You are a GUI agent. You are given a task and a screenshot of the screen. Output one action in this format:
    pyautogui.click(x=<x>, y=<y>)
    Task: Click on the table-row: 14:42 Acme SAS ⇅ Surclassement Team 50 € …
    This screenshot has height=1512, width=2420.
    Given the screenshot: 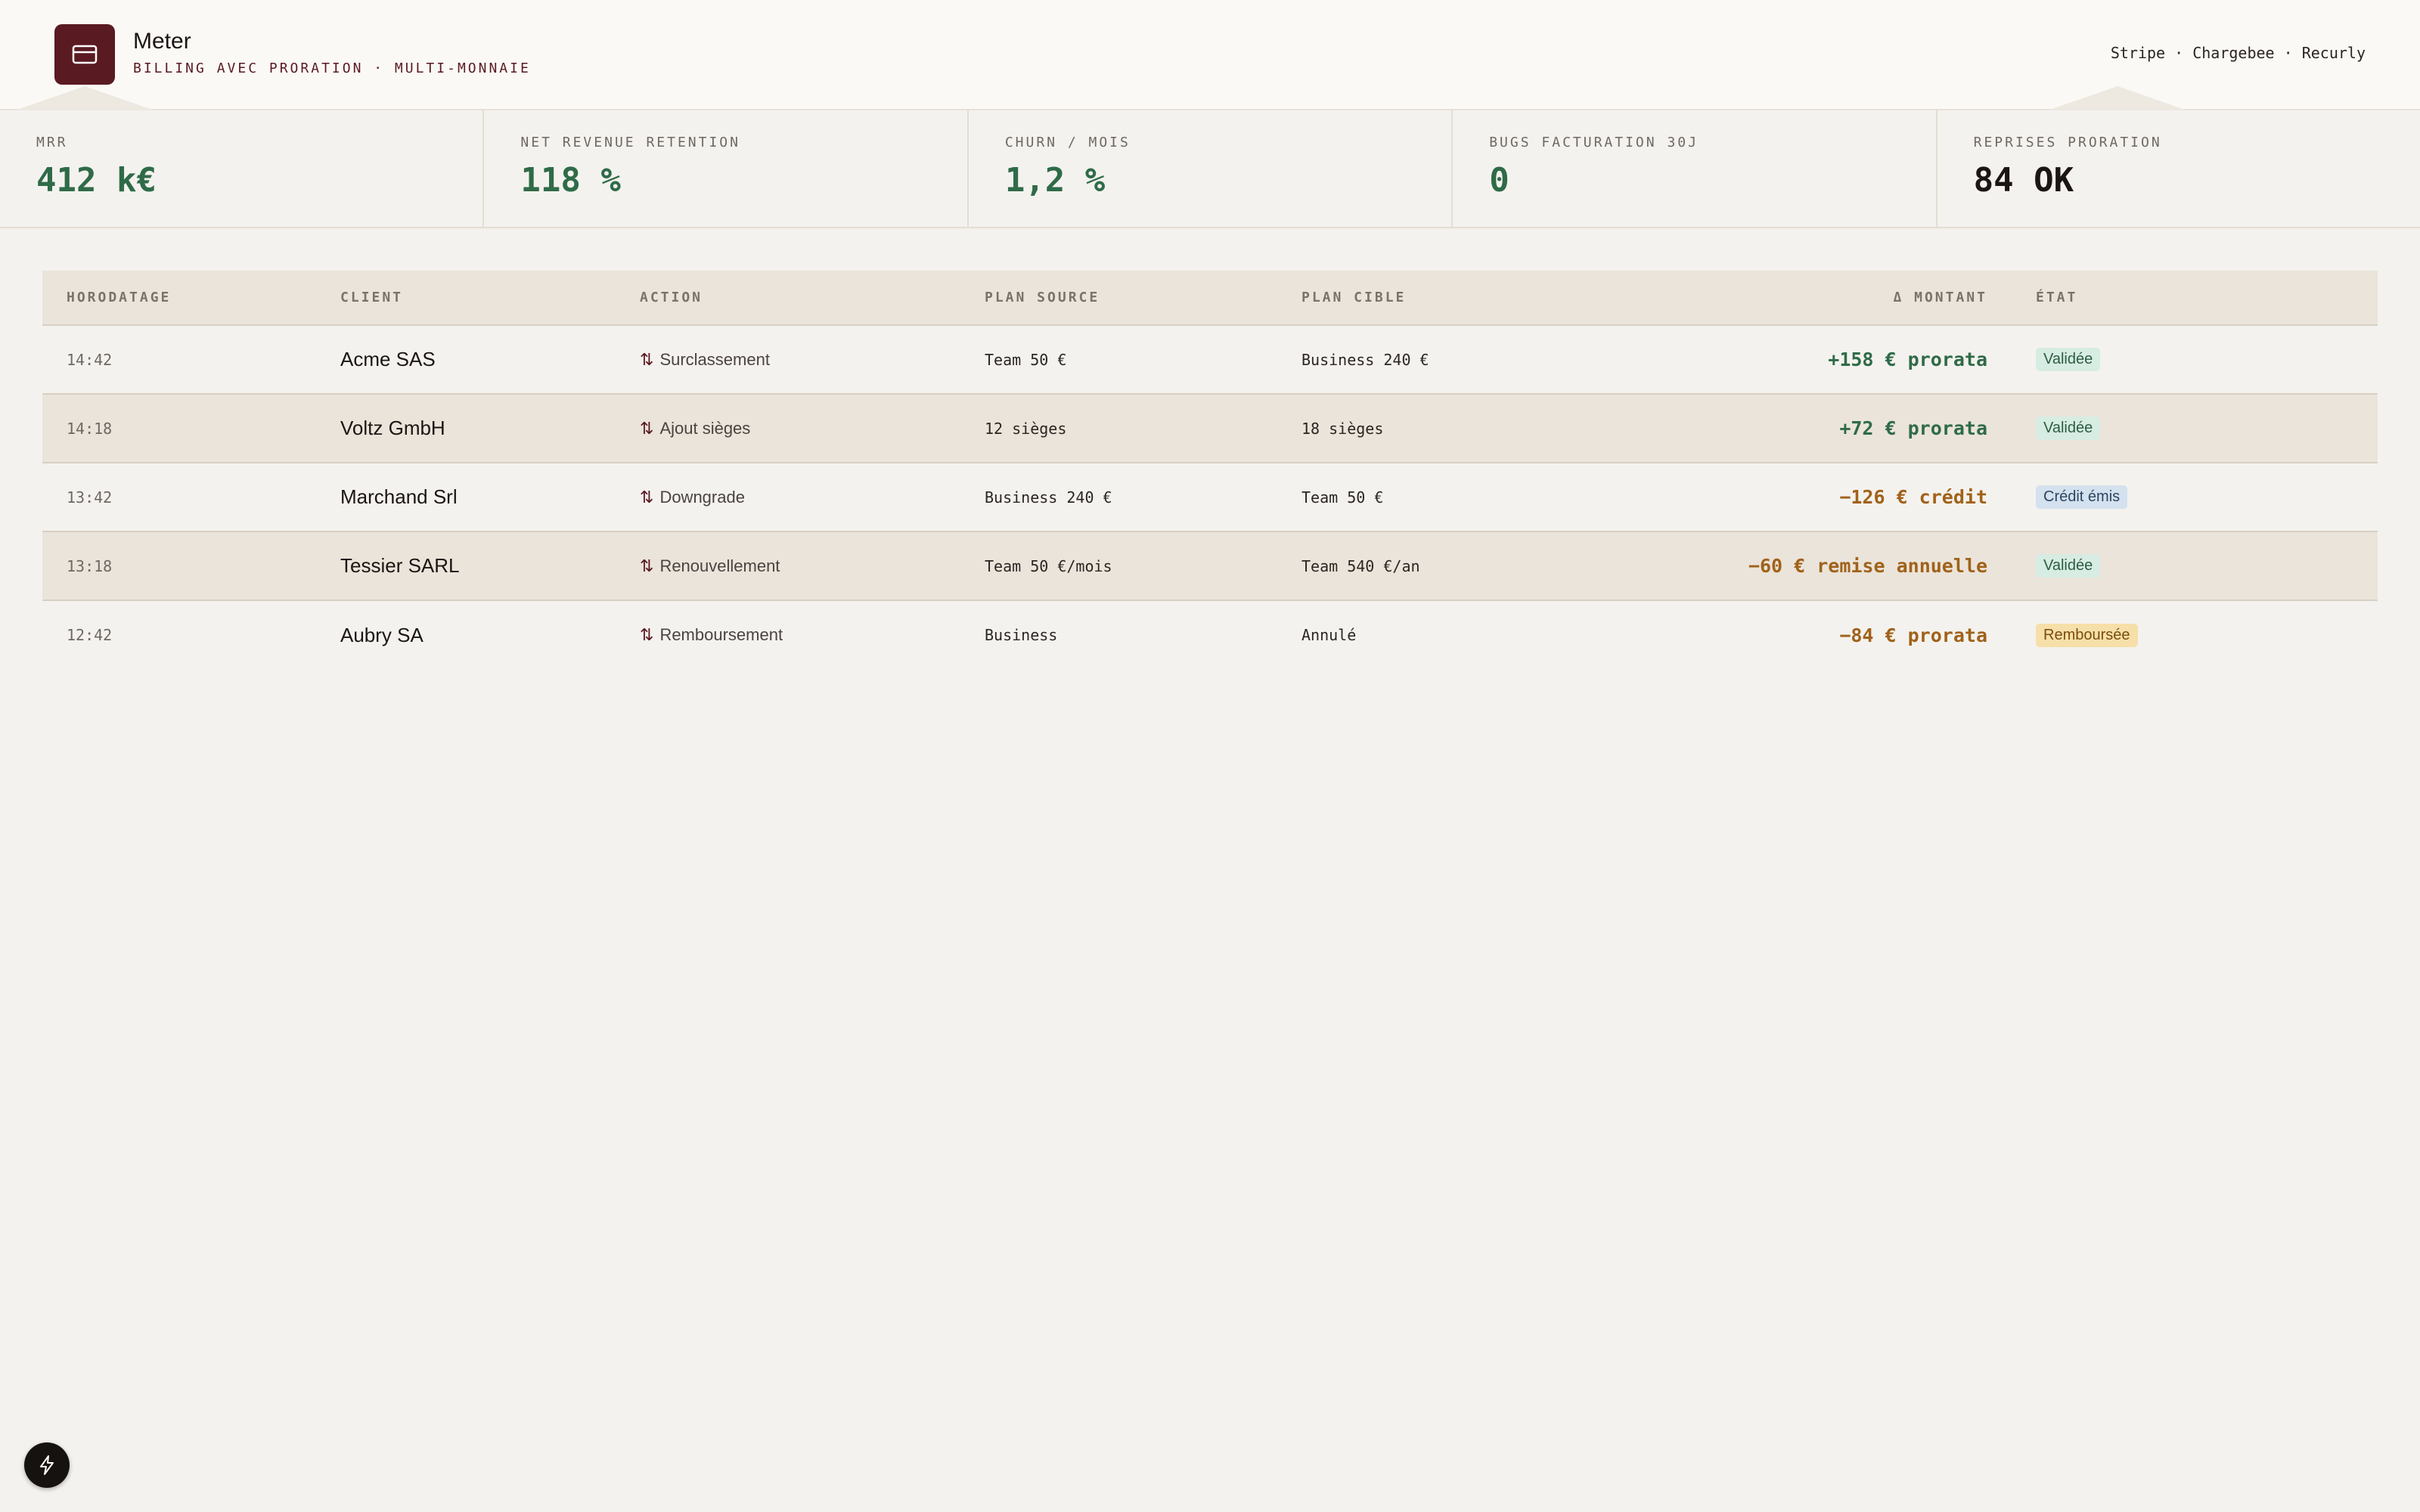 What is the action you would take?
    pyautogui.click(x=1210, y=359)
    